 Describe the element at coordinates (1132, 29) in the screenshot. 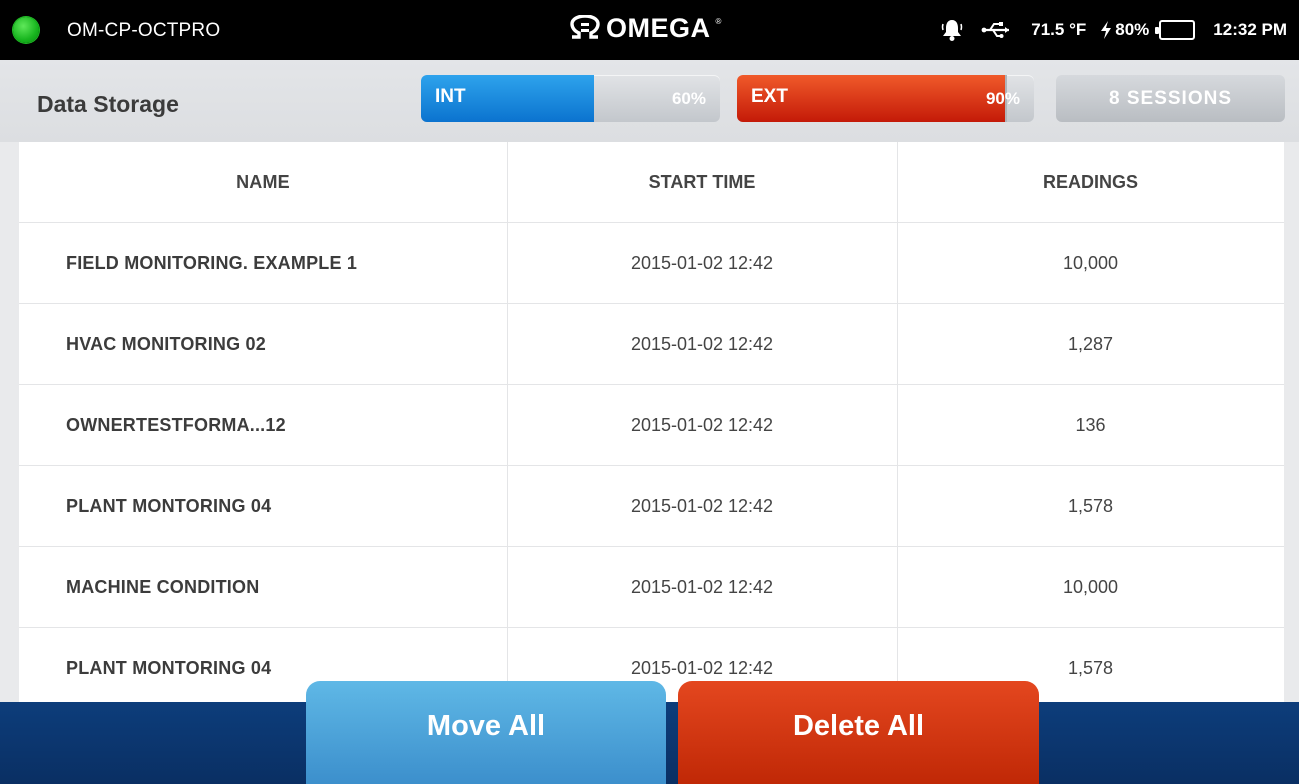

I see `battery-percent-text: 80%` at that location.